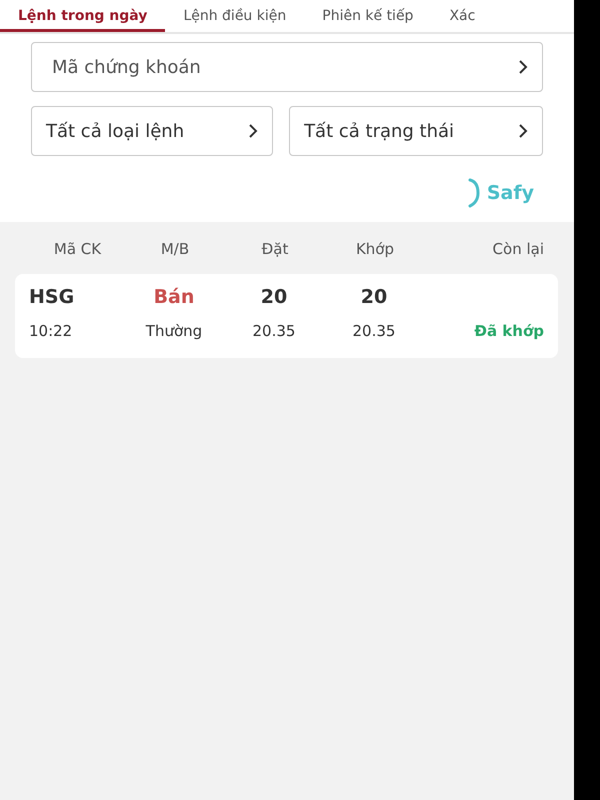 This screenshot has height=800, width=600. I want to click on tab: Lệnh trong ngày, so click(83, 16).